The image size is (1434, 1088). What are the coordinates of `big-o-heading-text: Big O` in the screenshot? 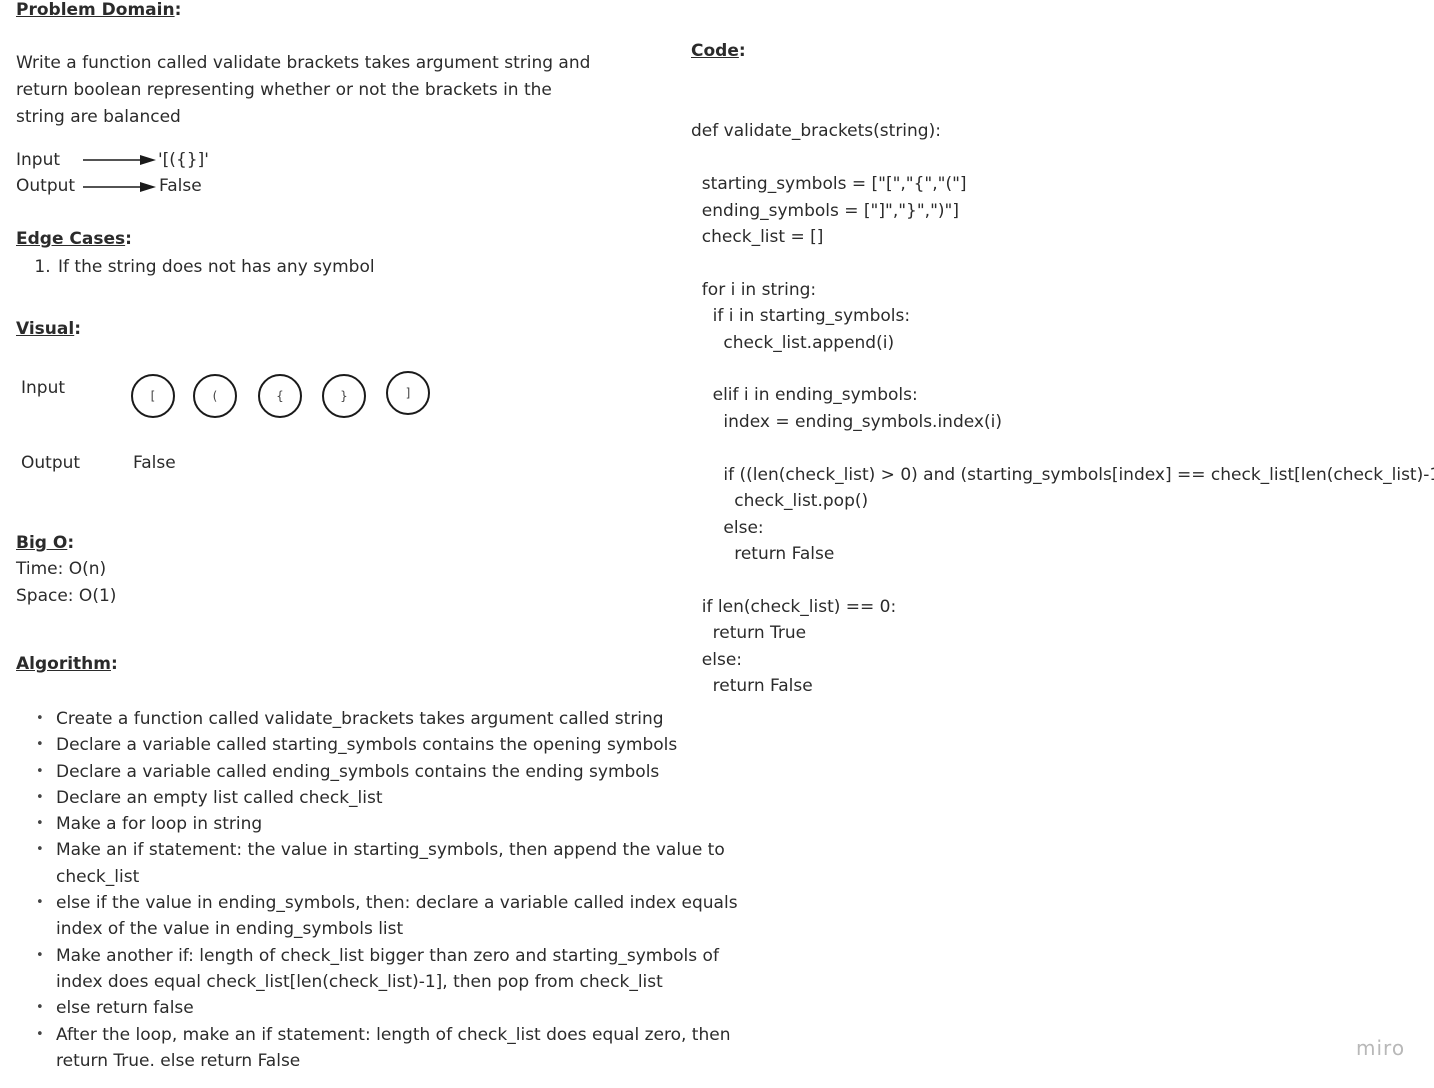 It's located at (42, 543).